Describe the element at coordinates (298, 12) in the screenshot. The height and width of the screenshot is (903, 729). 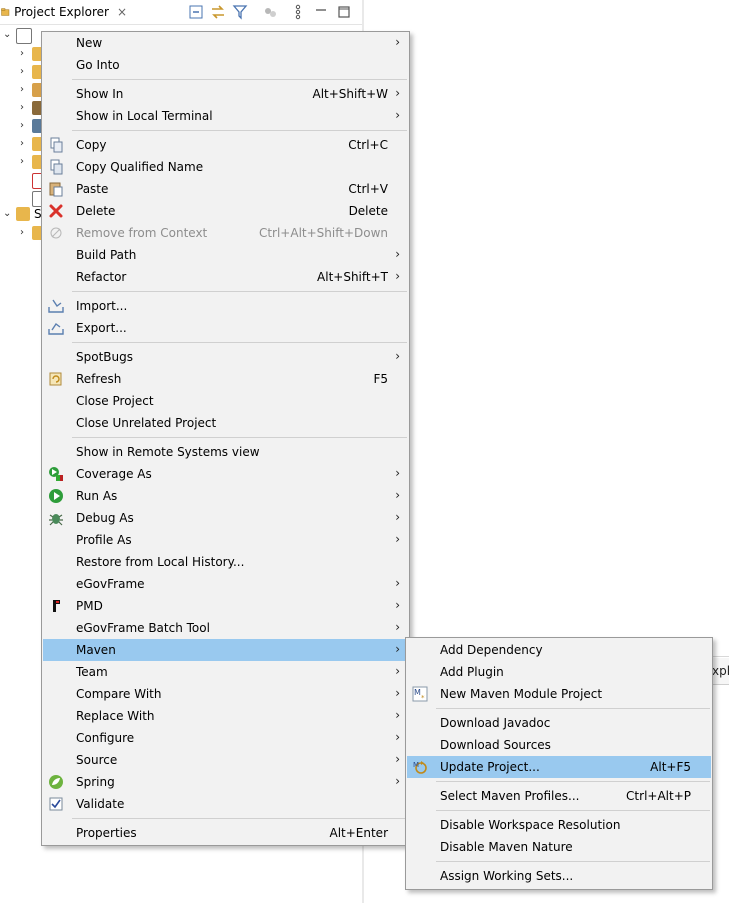
I see `view-menu-icon` at that location.